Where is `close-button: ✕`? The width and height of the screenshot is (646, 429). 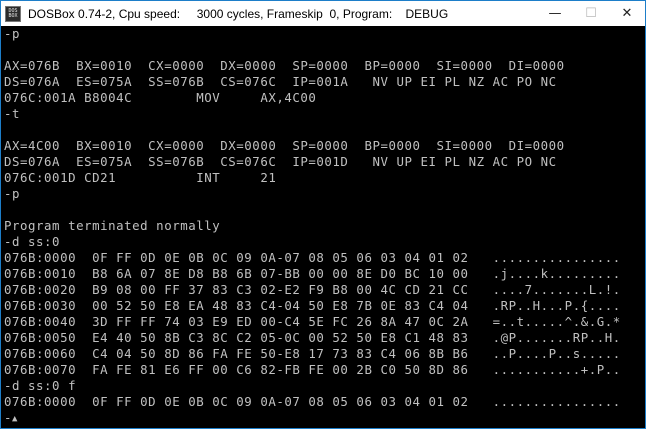
close-button: ✕ is located at coordinates (627, 13).